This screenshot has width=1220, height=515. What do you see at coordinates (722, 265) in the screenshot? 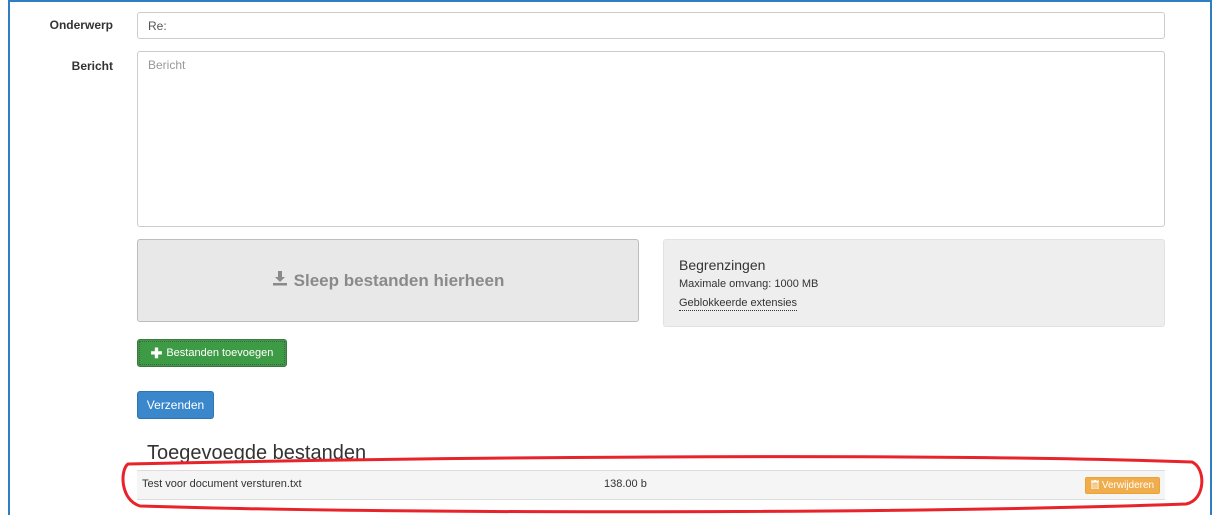
I see `limits-title: Begrenzingen` at bounding box center [722, 265].